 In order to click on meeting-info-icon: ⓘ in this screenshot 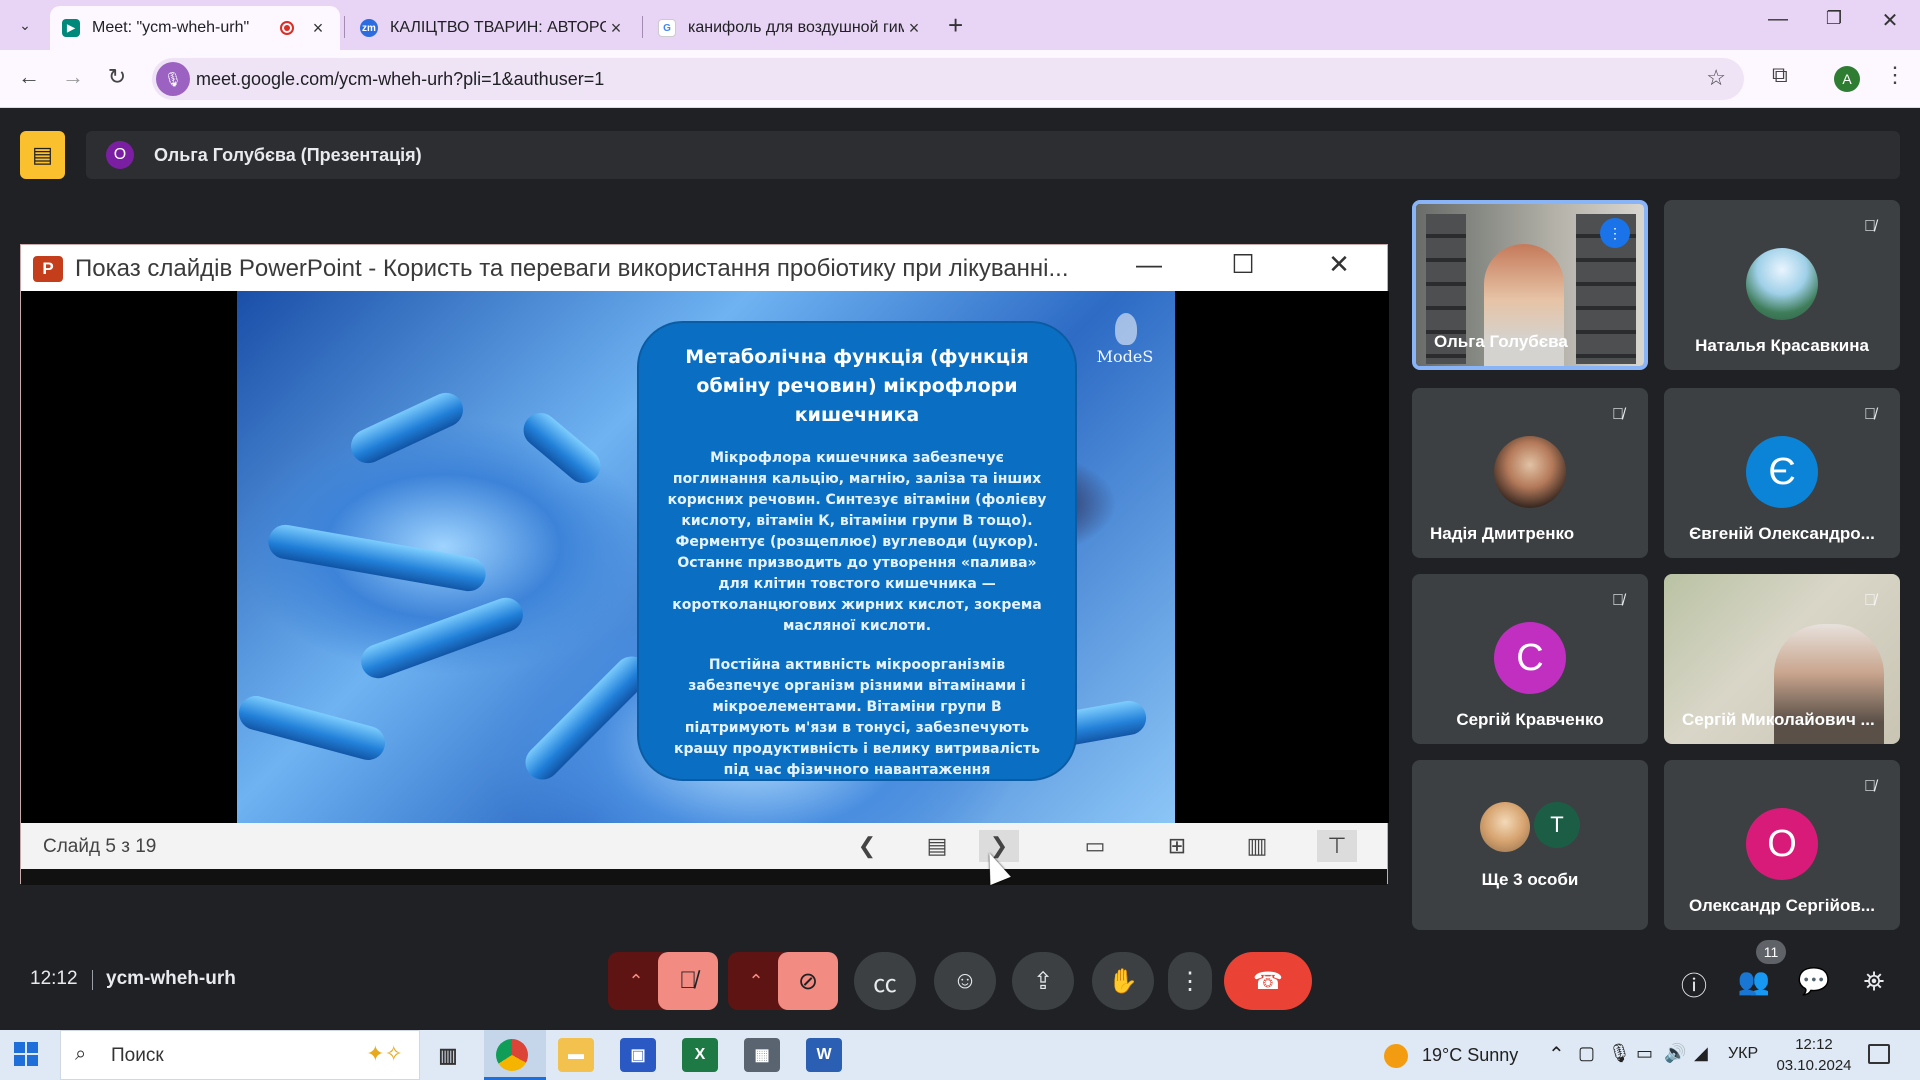, I will do `click(1694, 984)`.